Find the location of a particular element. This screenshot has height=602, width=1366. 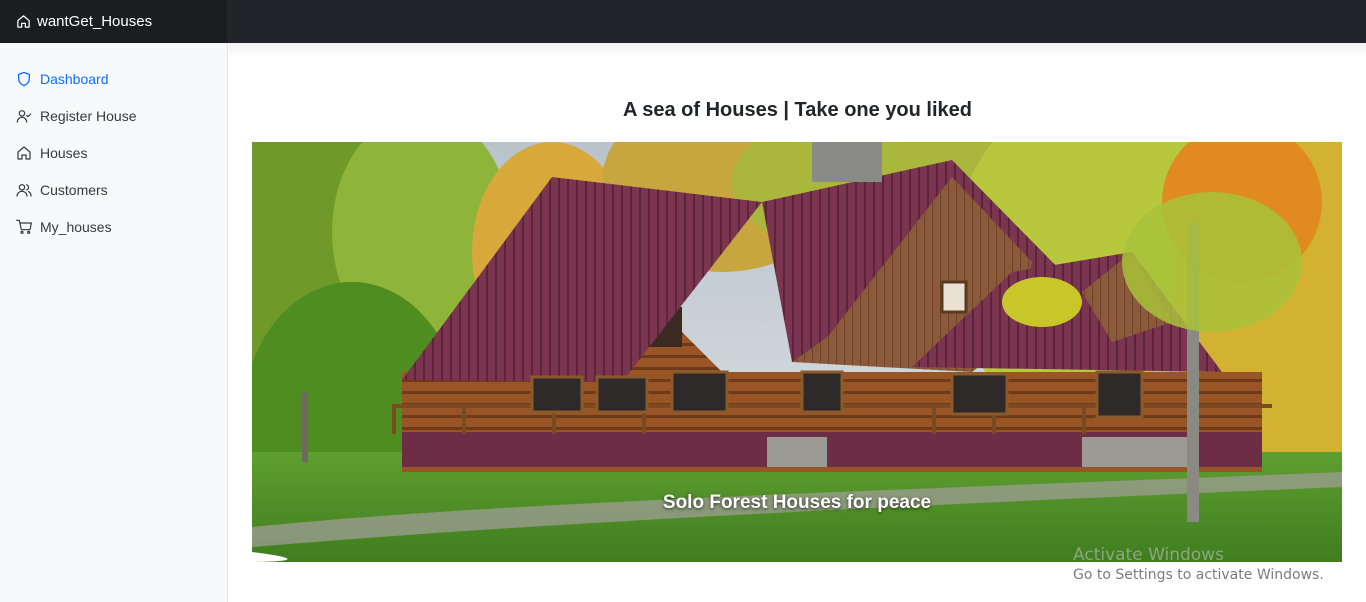

sidebar-item-label: Register House is located at coordinates (88, 115).